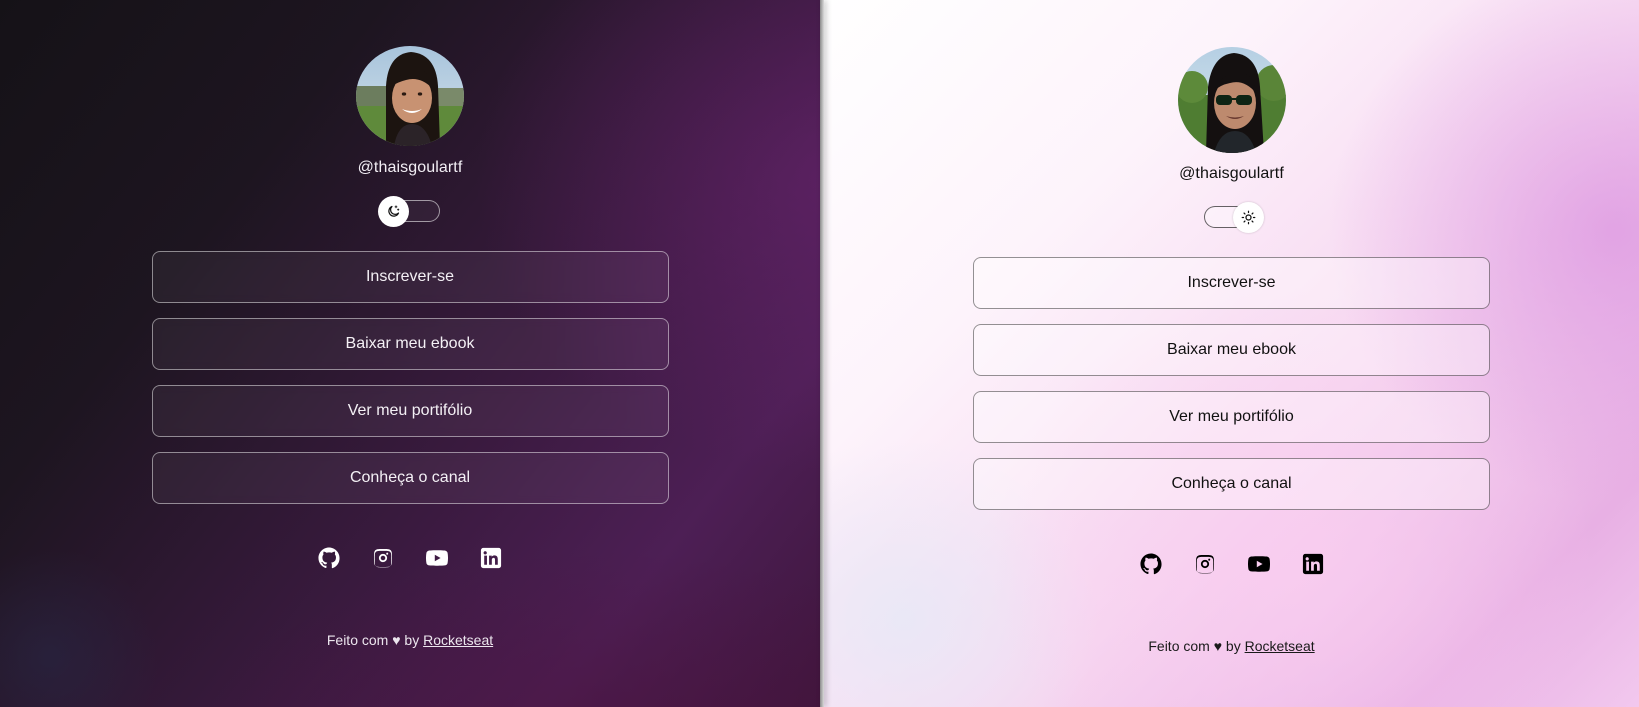  I want to click on sun-icon, so click(1248, 217).